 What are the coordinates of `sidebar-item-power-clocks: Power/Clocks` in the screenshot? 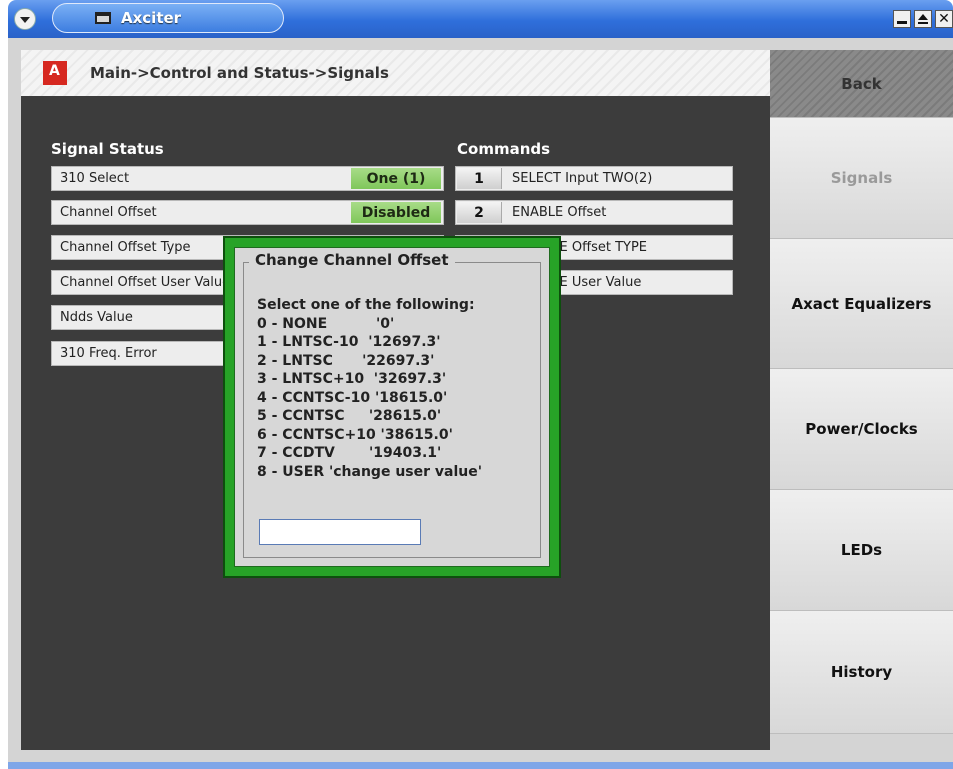 It's located at (861, 429).